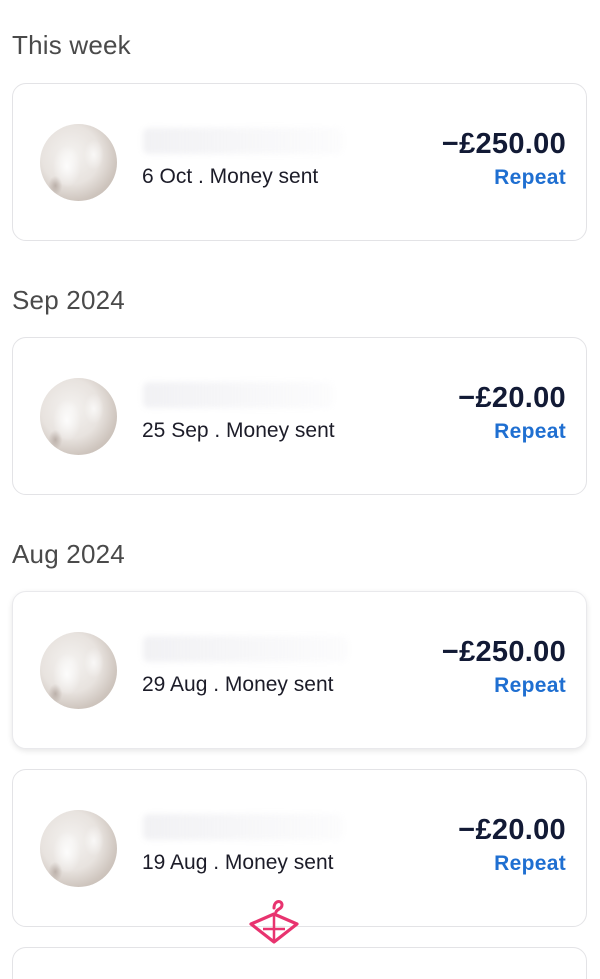  Describe the element at coordinates (238, 684) in the screenshot. I see `transaction-subtitle: 29 Aug . Money sent` at that location.